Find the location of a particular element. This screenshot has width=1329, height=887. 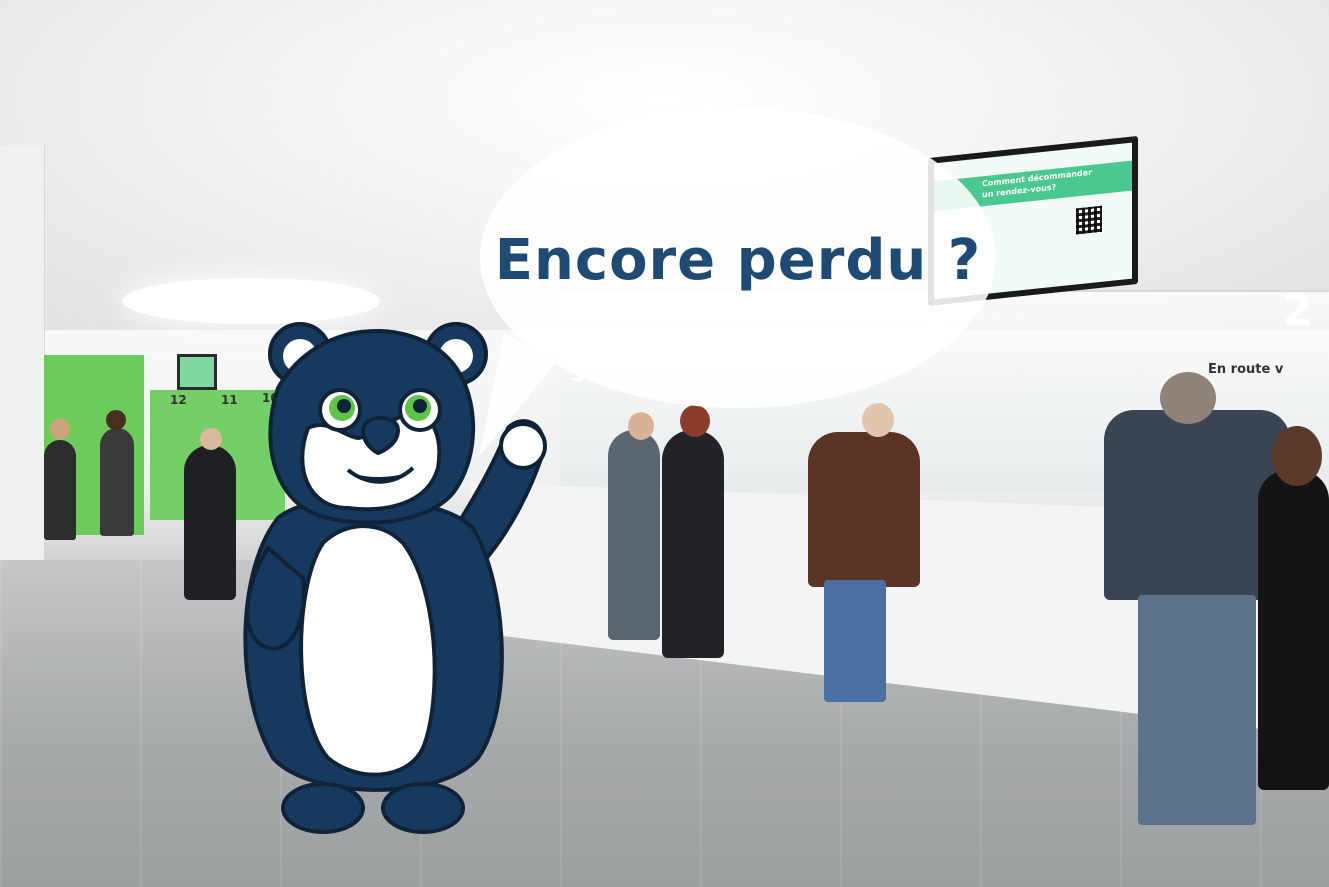

qr-code-icon is located at coordinates (1089, 220).